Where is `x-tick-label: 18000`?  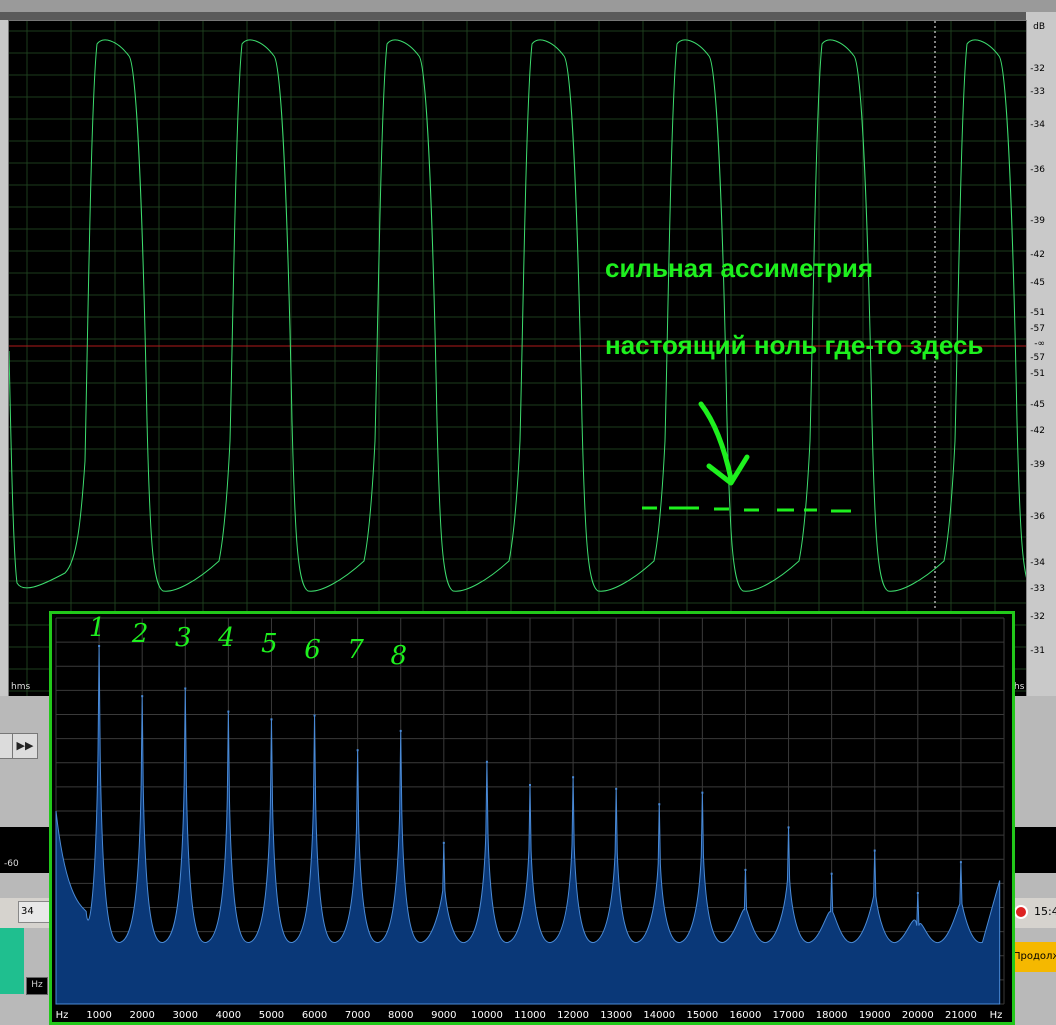
x-tick-label: 18000 is located at coordinates (832, 1015).